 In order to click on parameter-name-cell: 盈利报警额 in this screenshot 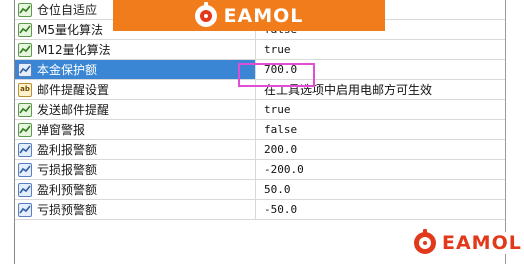, I will do `click(135, 149)`.